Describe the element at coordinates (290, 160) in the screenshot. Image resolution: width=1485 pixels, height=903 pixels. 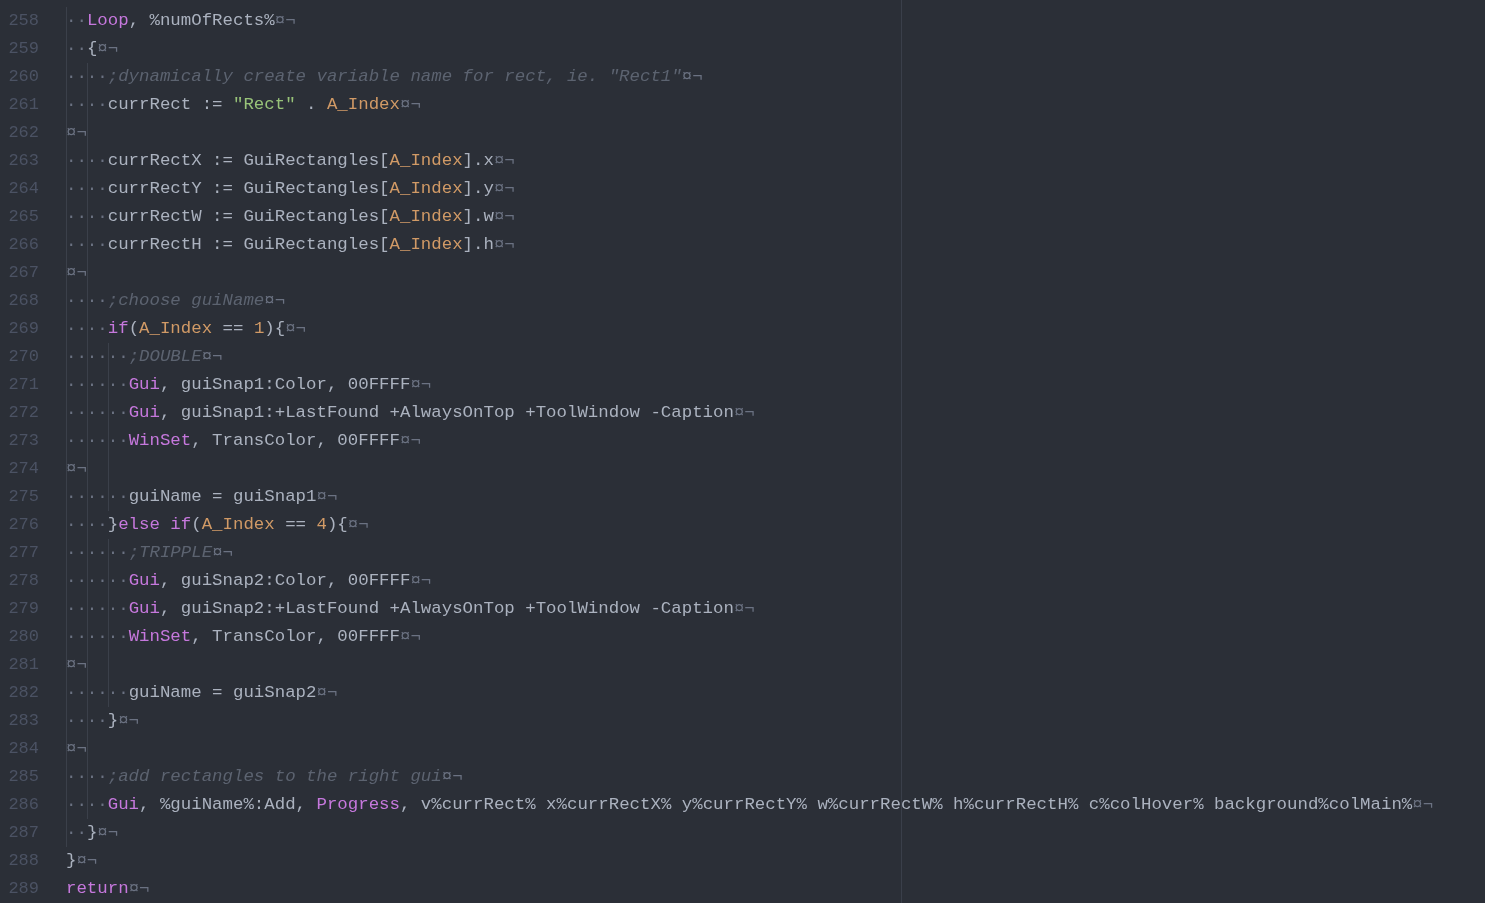
I see `code-line: ····currRectX := GuiRectangles[A_Index].x¤¬` at that location.